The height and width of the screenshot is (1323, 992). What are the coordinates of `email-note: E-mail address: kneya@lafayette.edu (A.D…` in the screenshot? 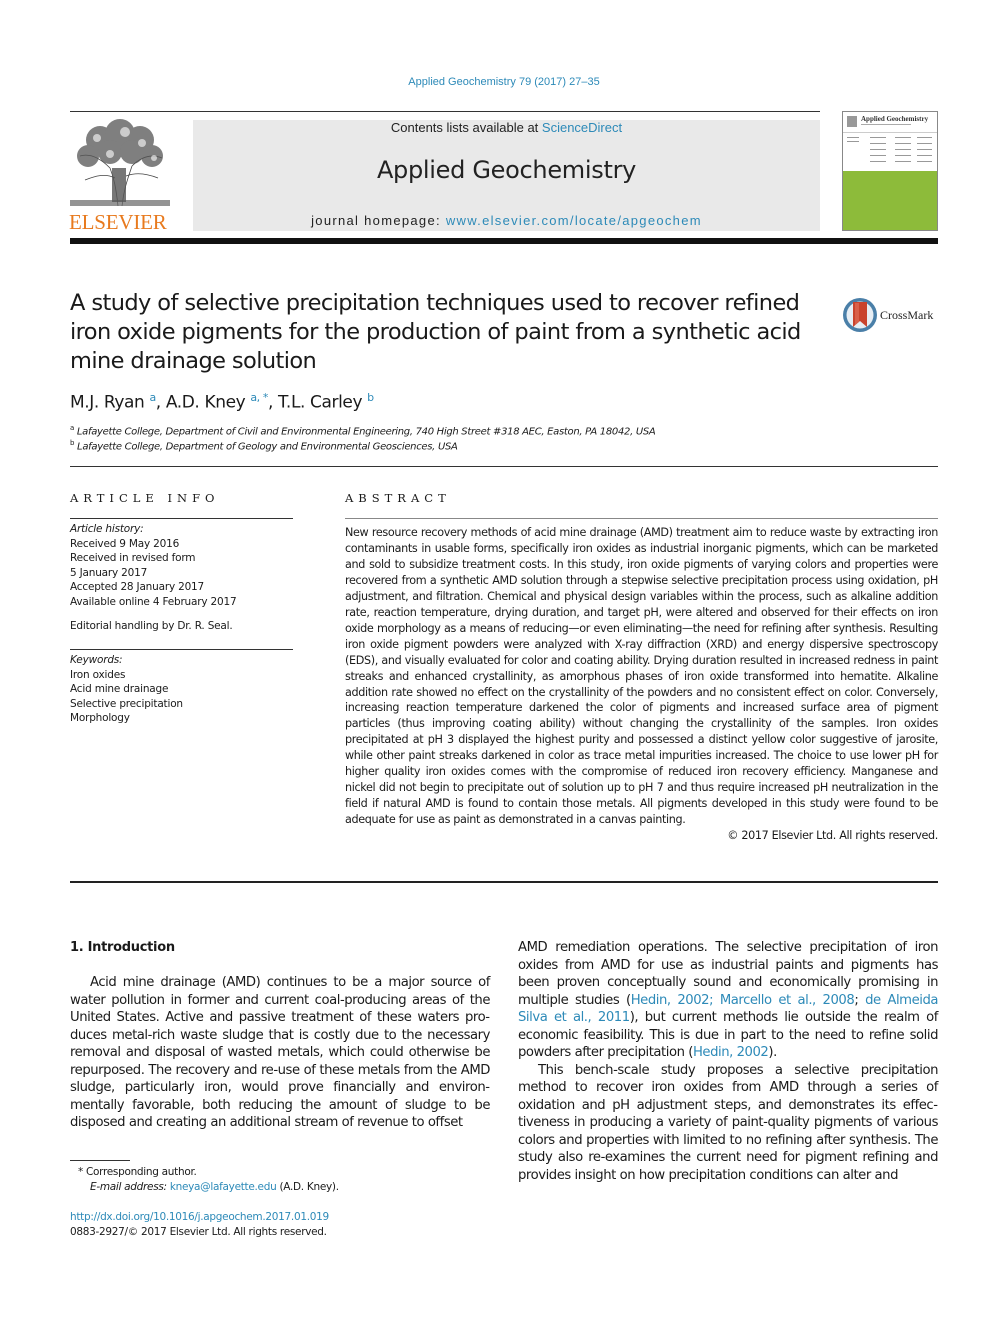 It's located at (214, 1187).